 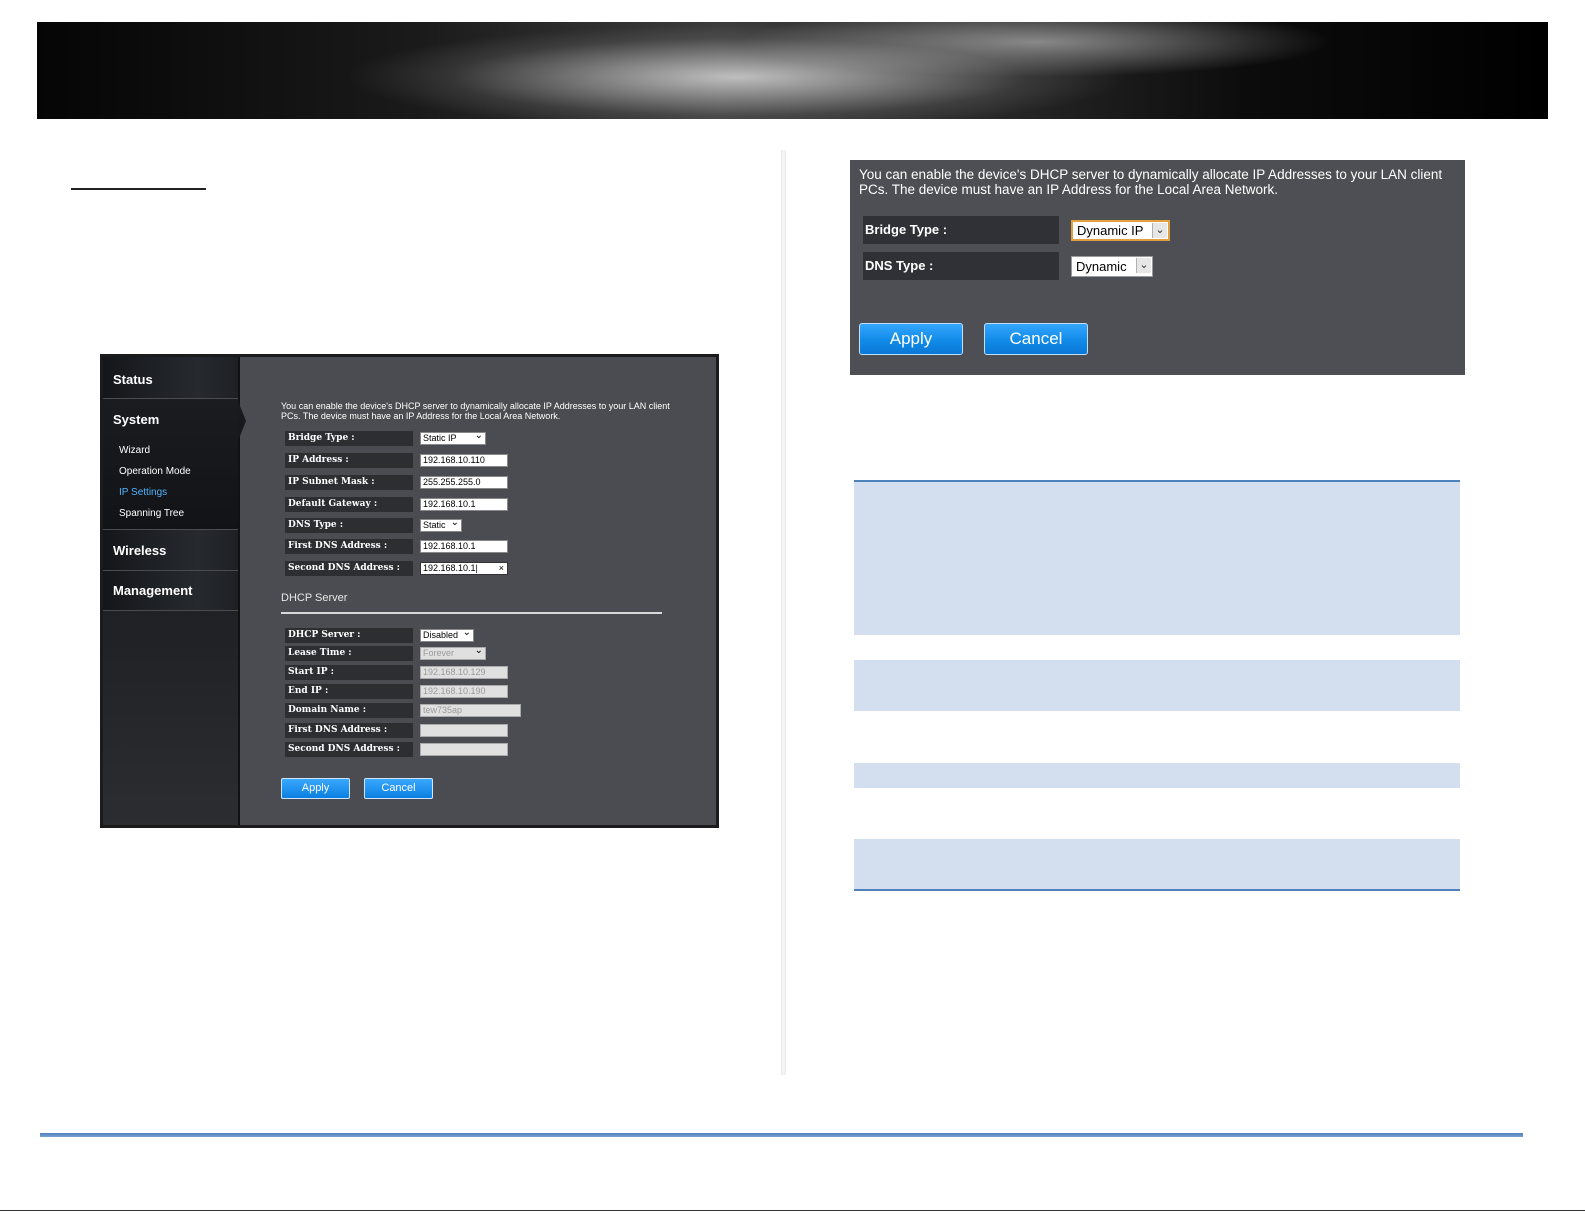 What do you see at coordinates (464, 672) in the screenshot?
I see `start-ip-input: 192.168.10.129` at bounding box center [464, 672].